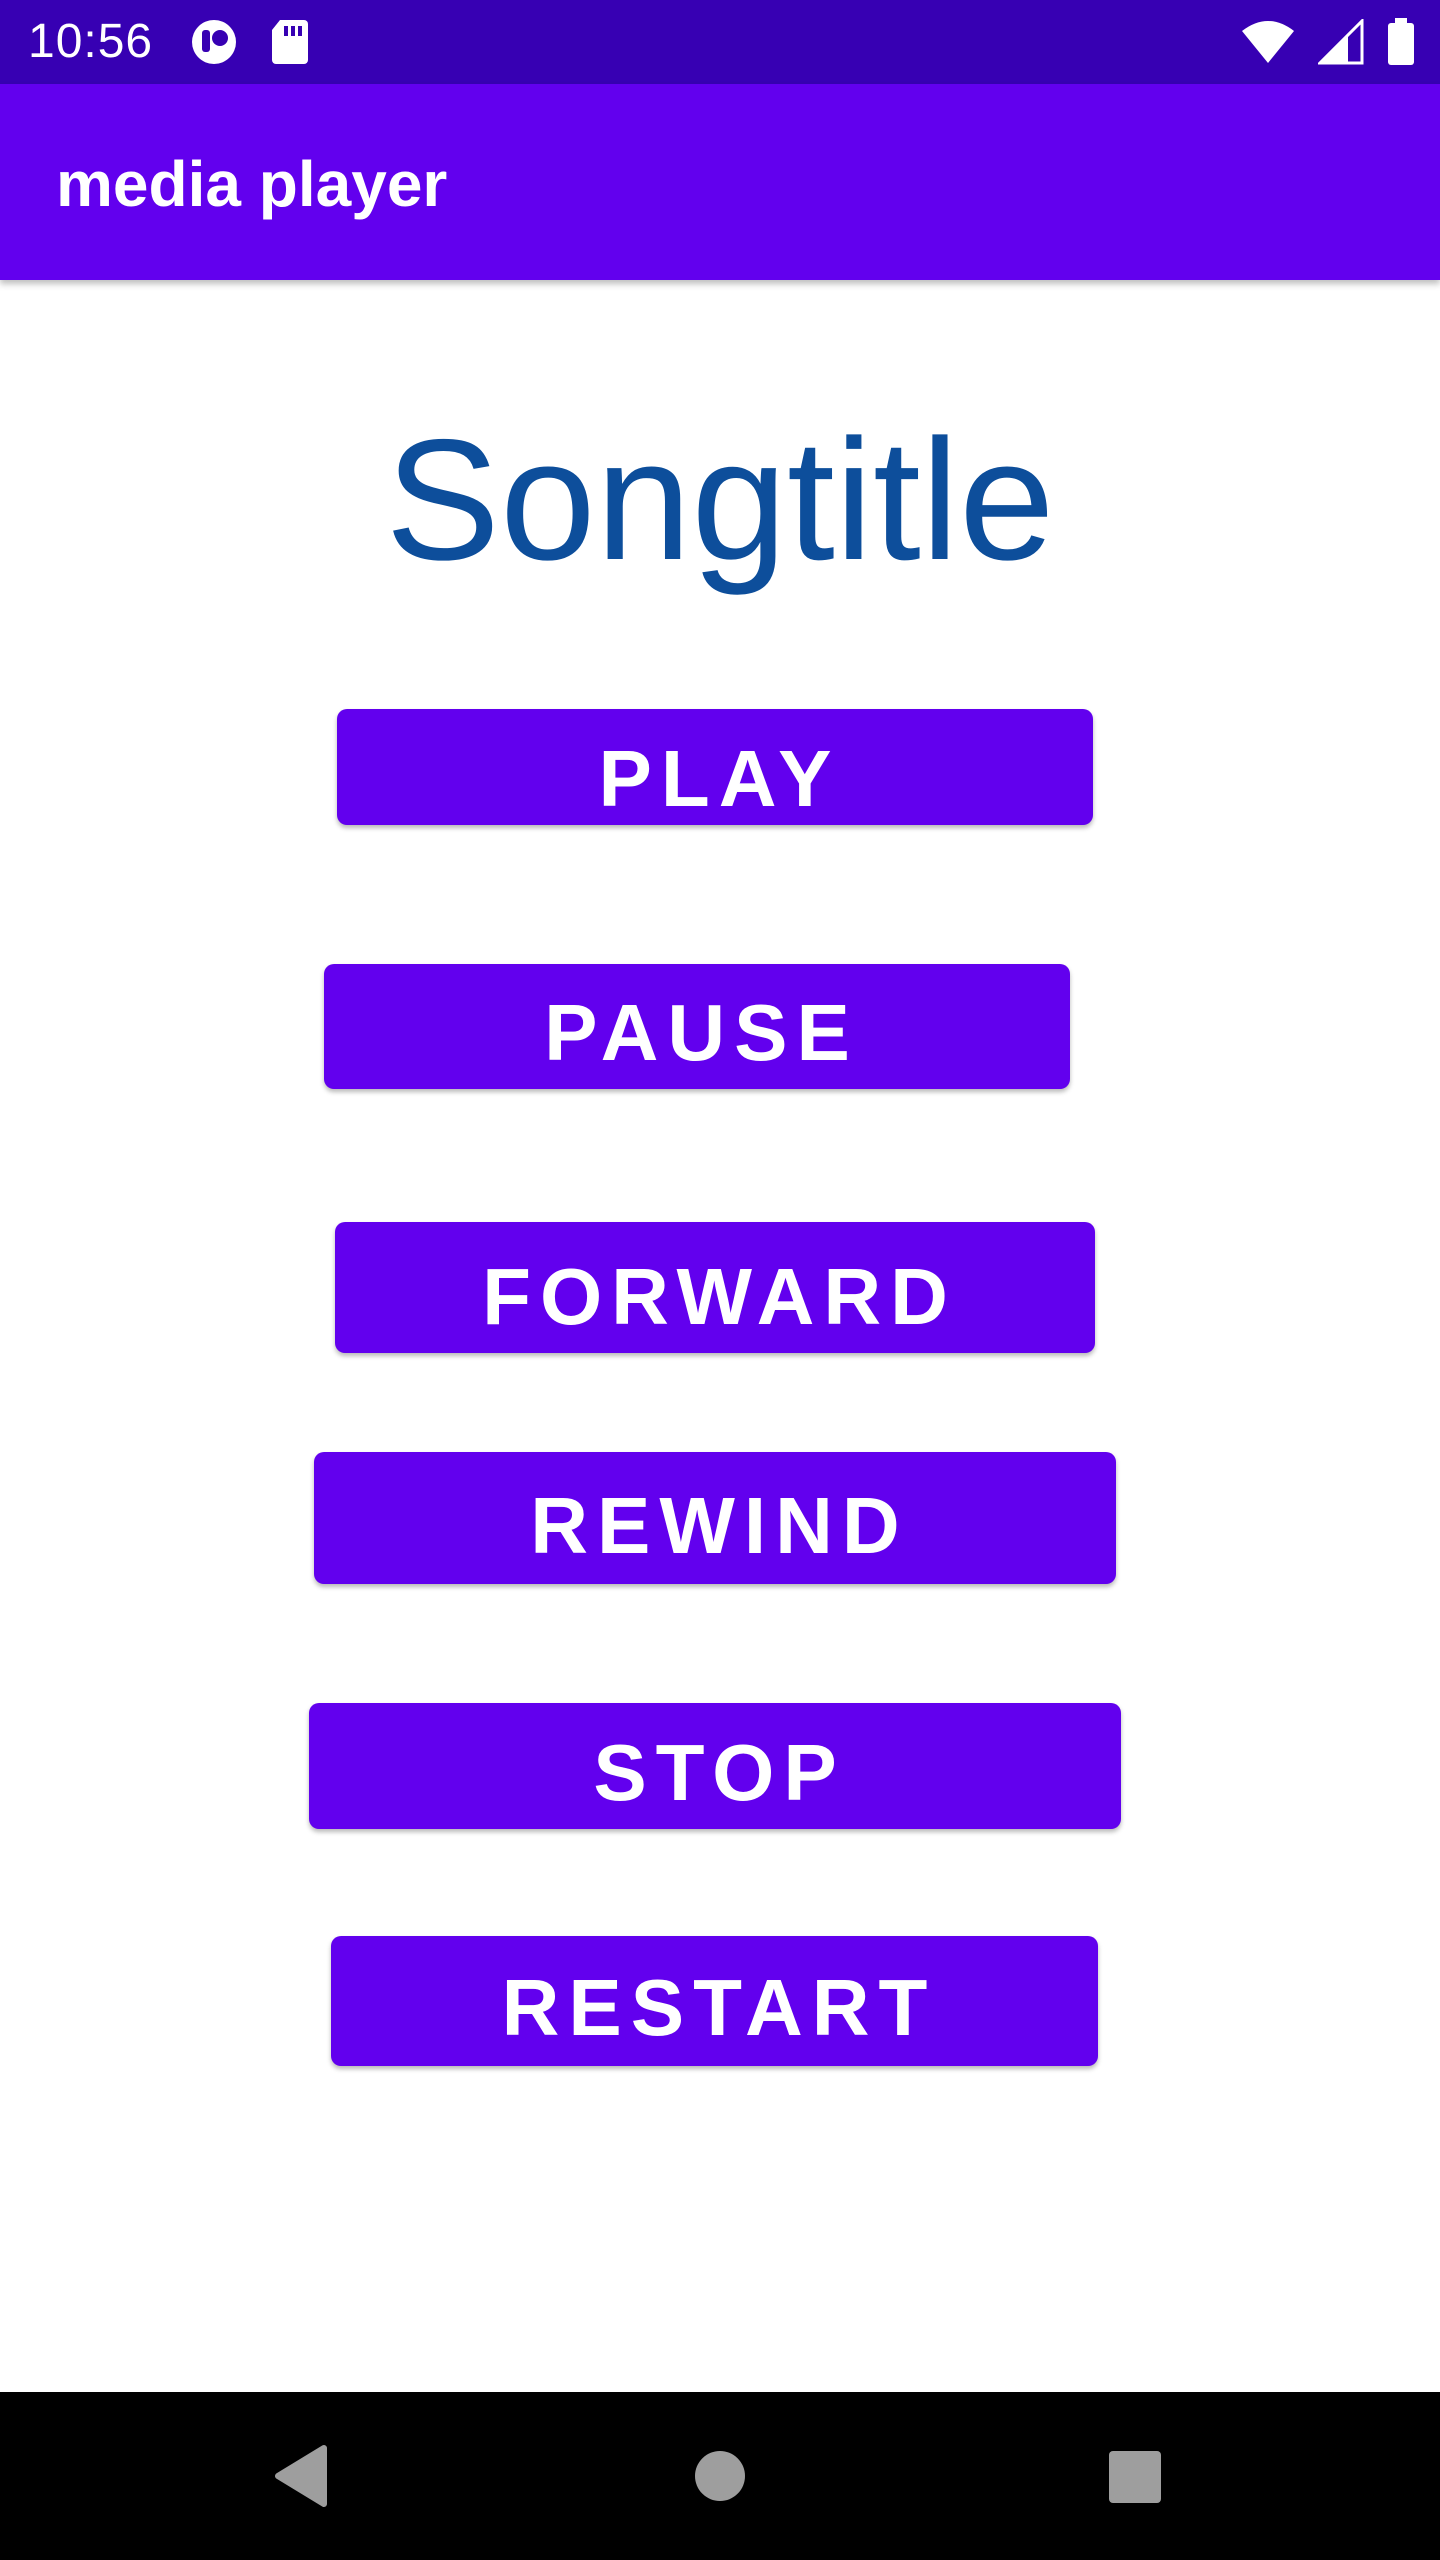  What do you see at coordinates (719, 1525) in the screenshot?
I see `rewind-button-label: REWIND` at bounding box center [719, 1525].